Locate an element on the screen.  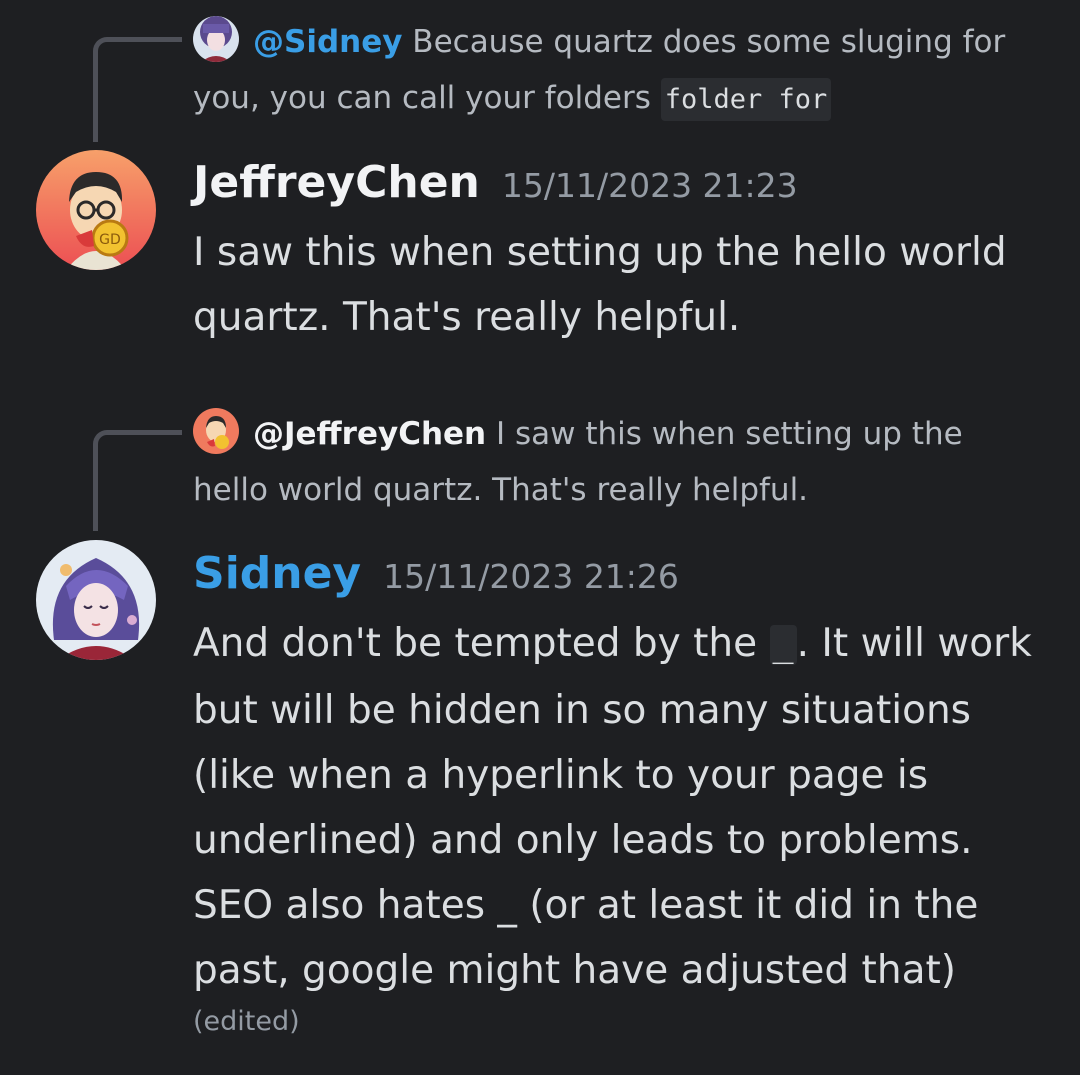
message-header: Sidney 15/11/2023 21:26 is located at coordinates (436, 573).